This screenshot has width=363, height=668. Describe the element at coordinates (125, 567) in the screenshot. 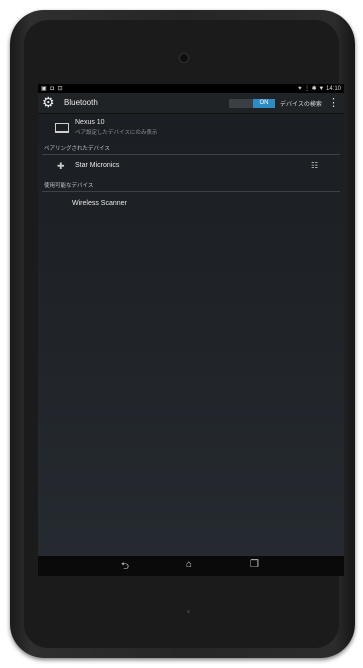

I see `back-icon: ⮌` at that location.